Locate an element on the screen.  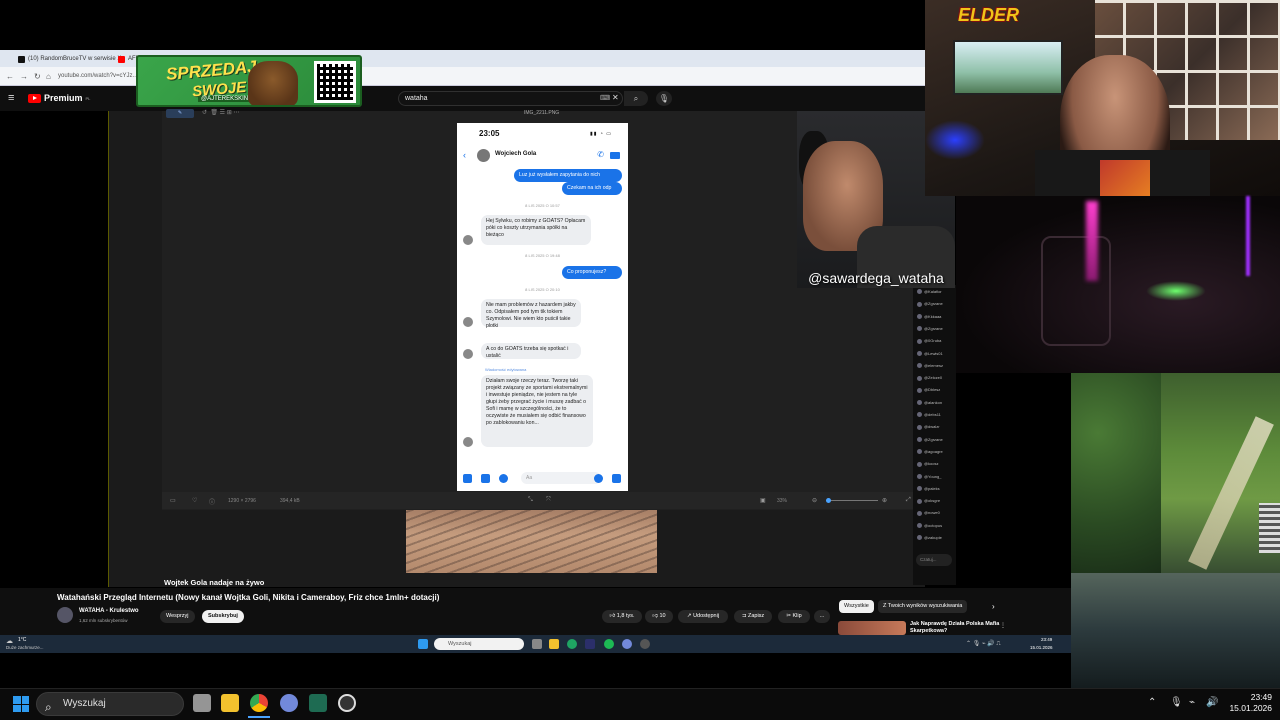
chat-username: @agoagre is located at coordinates (933, 451).